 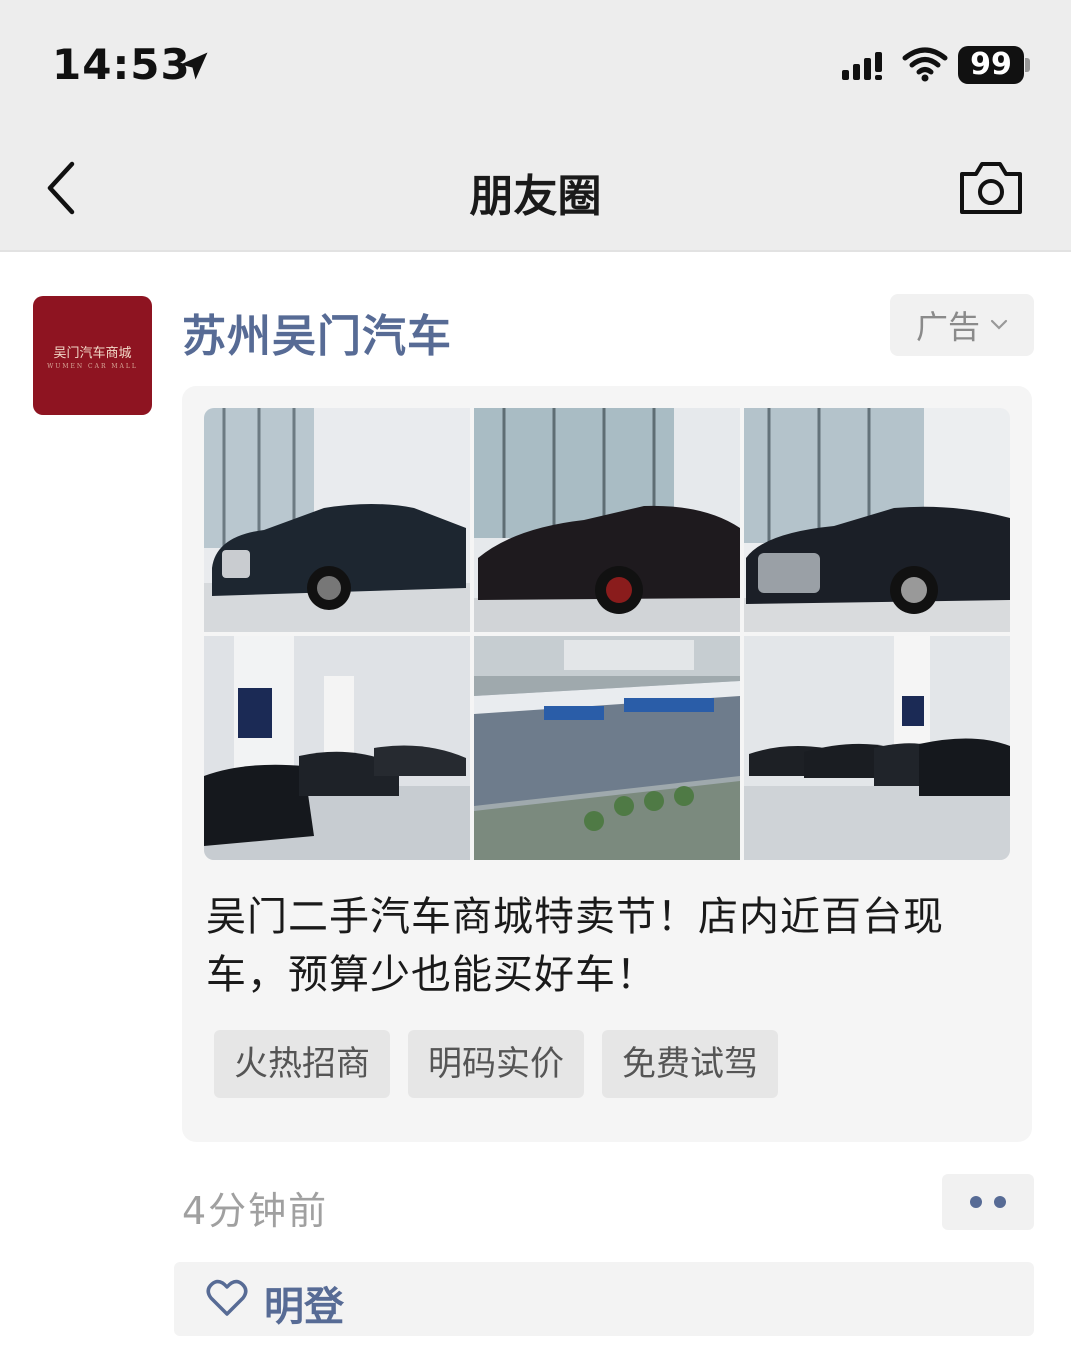 I want to click on heart-icon, so click(x=227, y=1297).